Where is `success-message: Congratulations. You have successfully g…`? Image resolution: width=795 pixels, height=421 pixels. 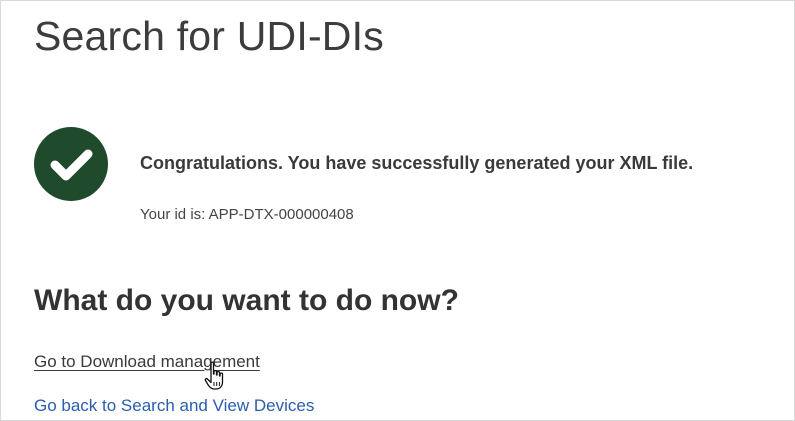
success-message: Congratulations. You have successfully g… is located at coordinates (417, 163).